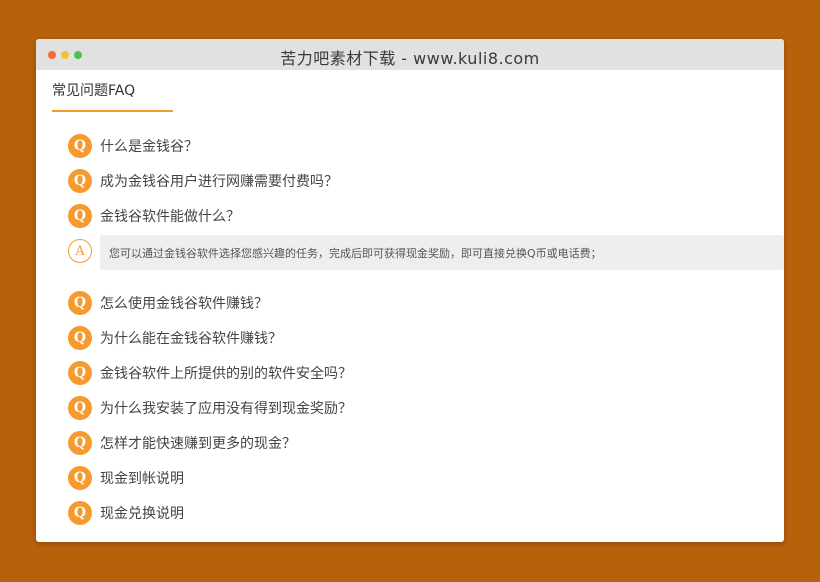 The width and height of the screenshot is (820, 582). Describe the element at coordinates (426, 477) in the screenshot. I see `faq-question-item: Q 现金到帐说明` at that location.